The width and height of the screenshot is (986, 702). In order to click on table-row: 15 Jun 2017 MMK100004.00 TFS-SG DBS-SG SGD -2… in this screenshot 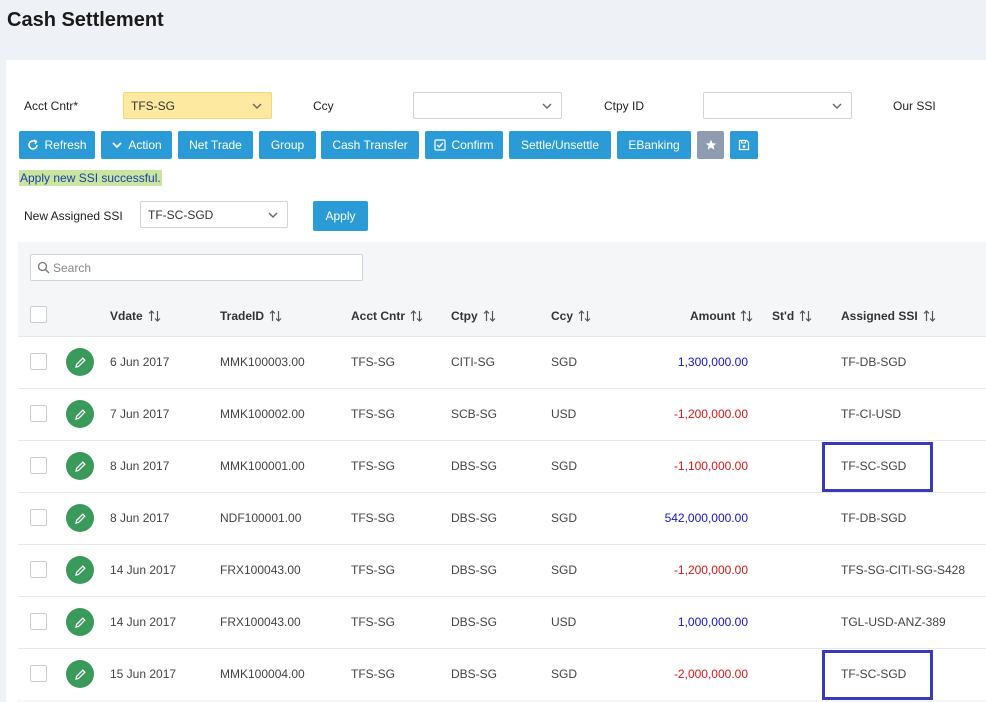, I will do `click(502, 674)`.